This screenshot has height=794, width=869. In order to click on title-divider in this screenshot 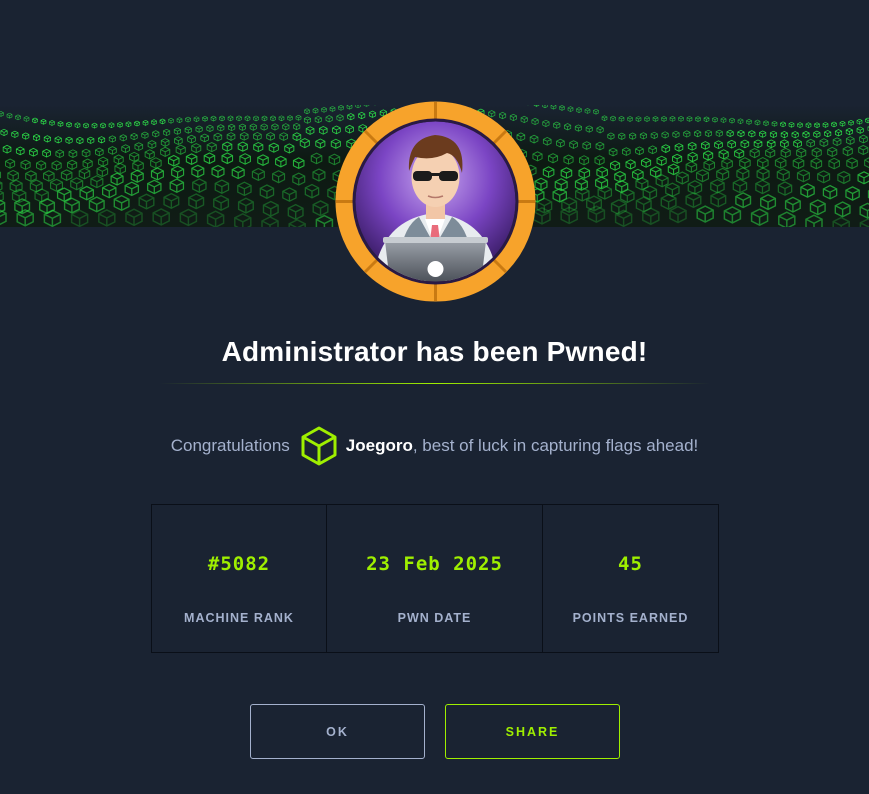, I will do `click(435, 383)`.